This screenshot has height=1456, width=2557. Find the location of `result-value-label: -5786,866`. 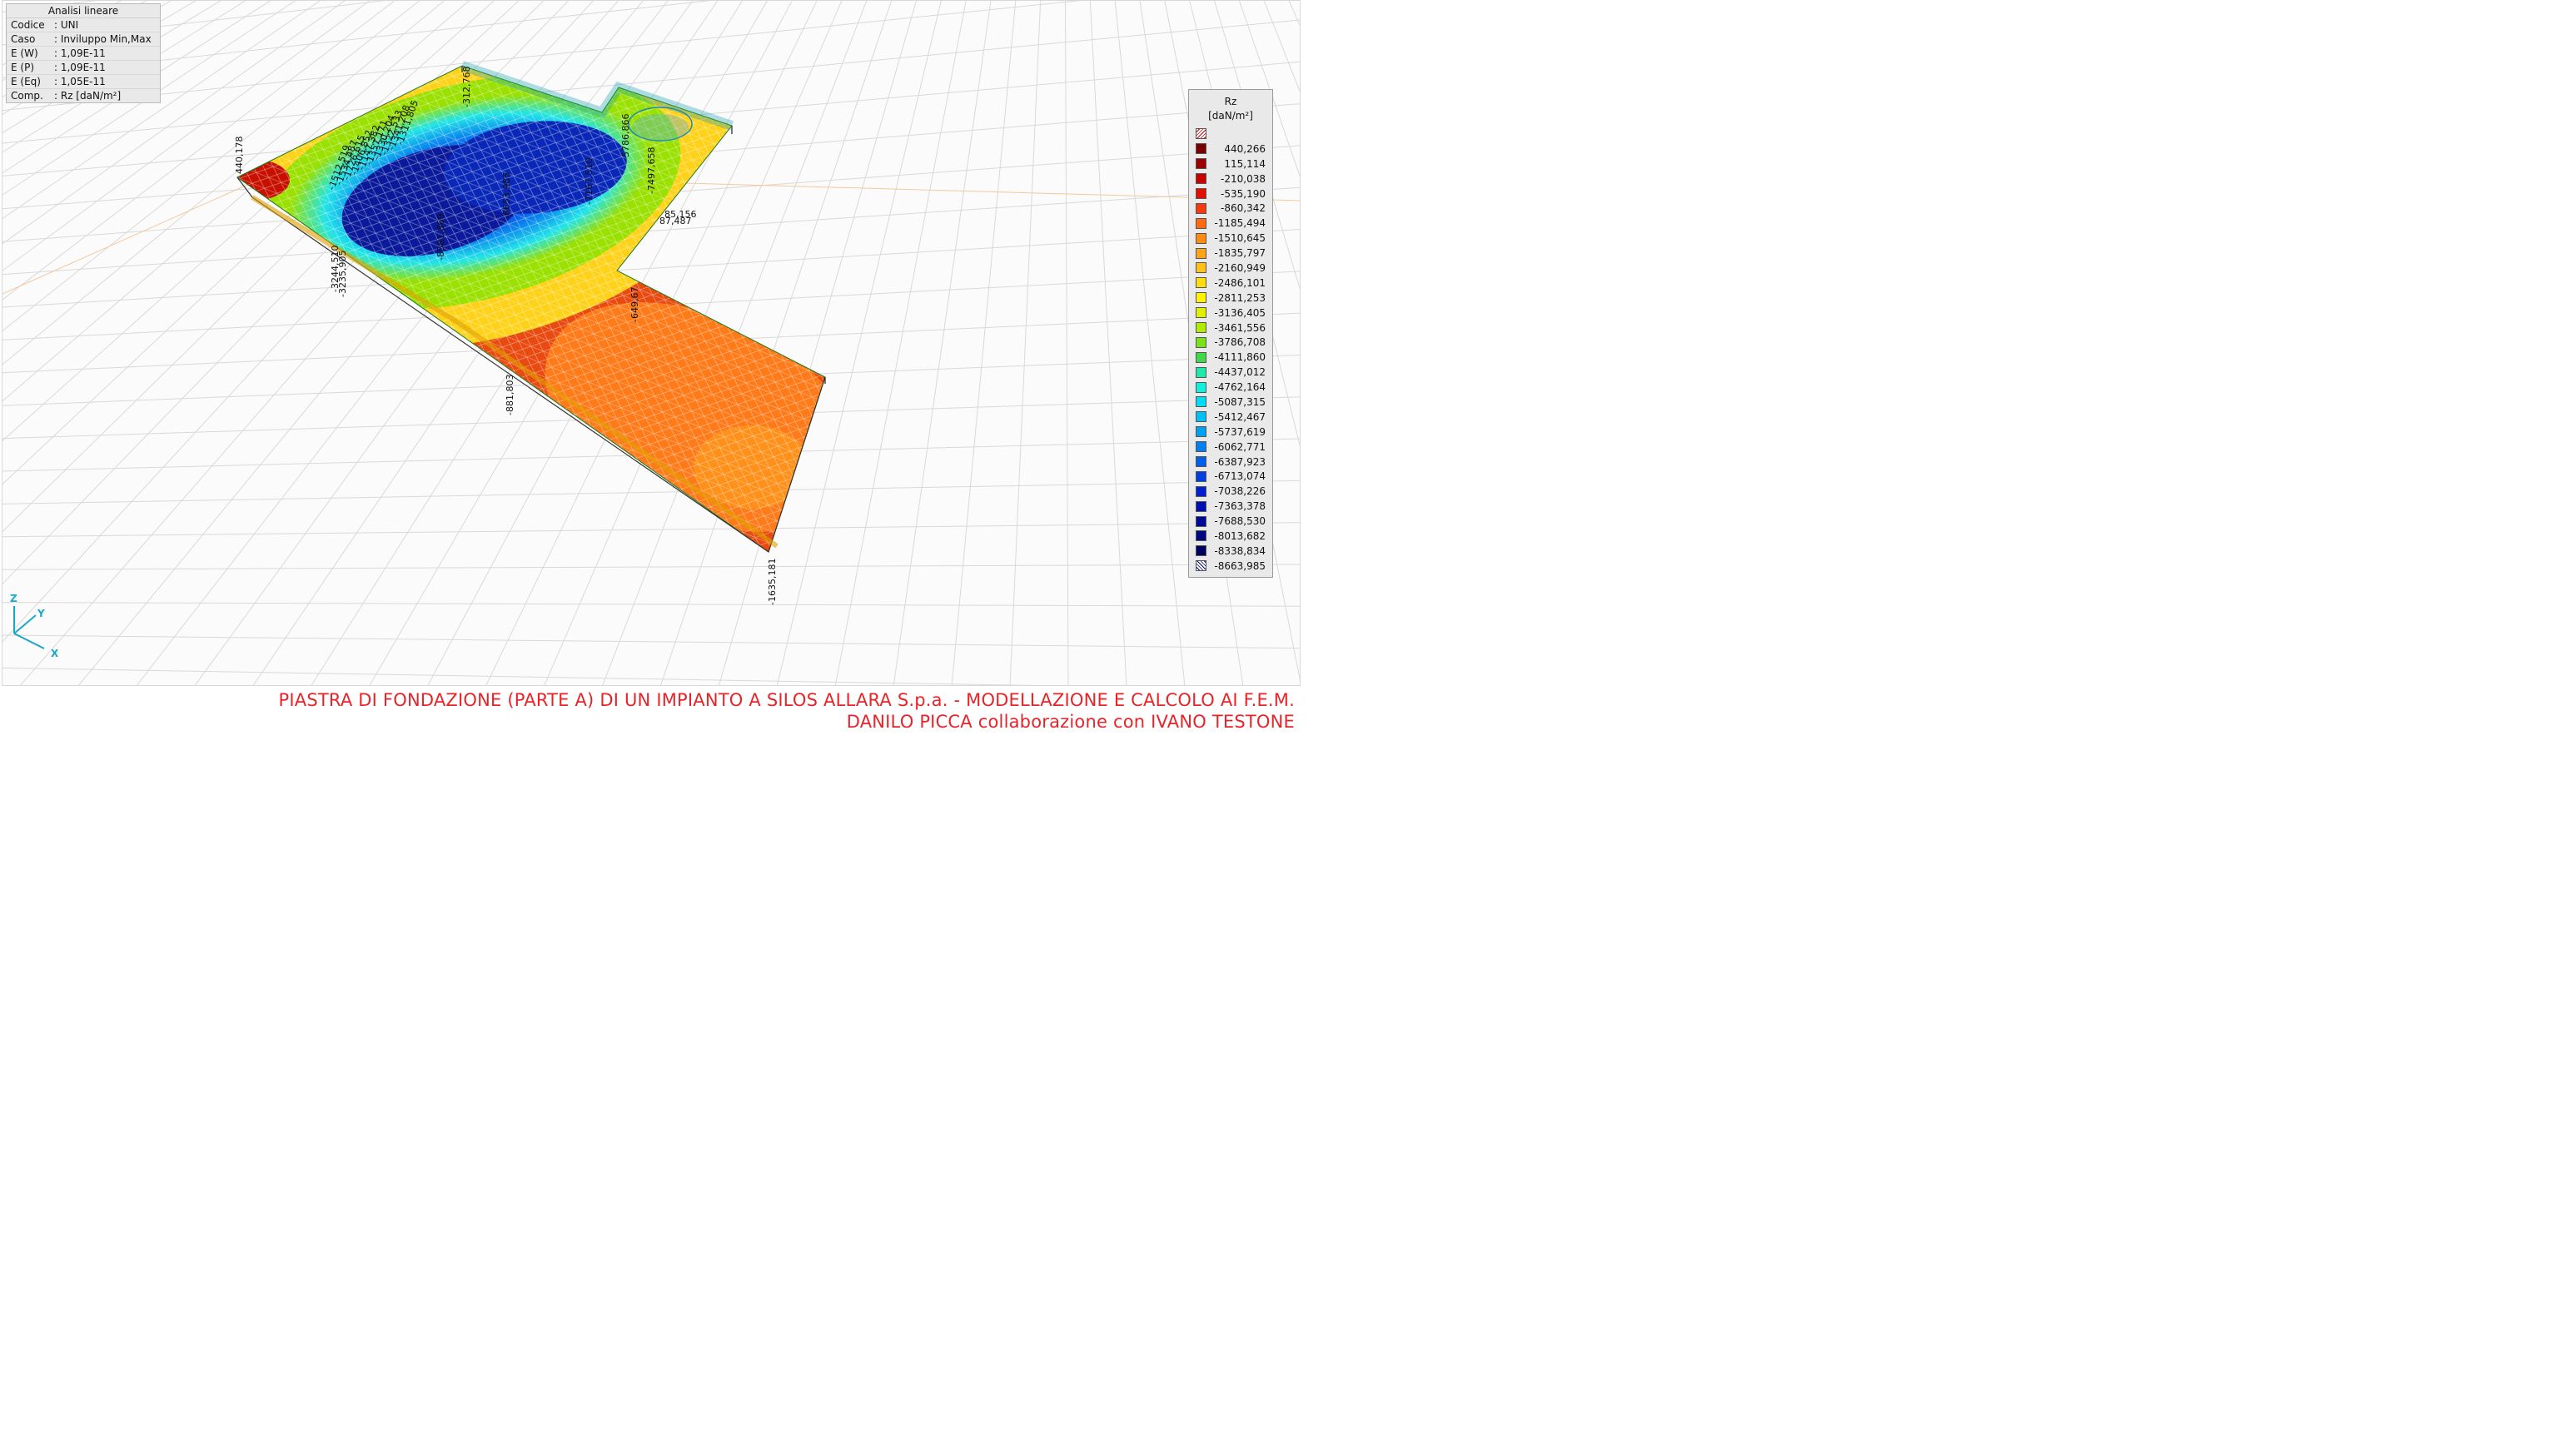

result-value-label: -5786,866 is located at coordinates (625, 137).